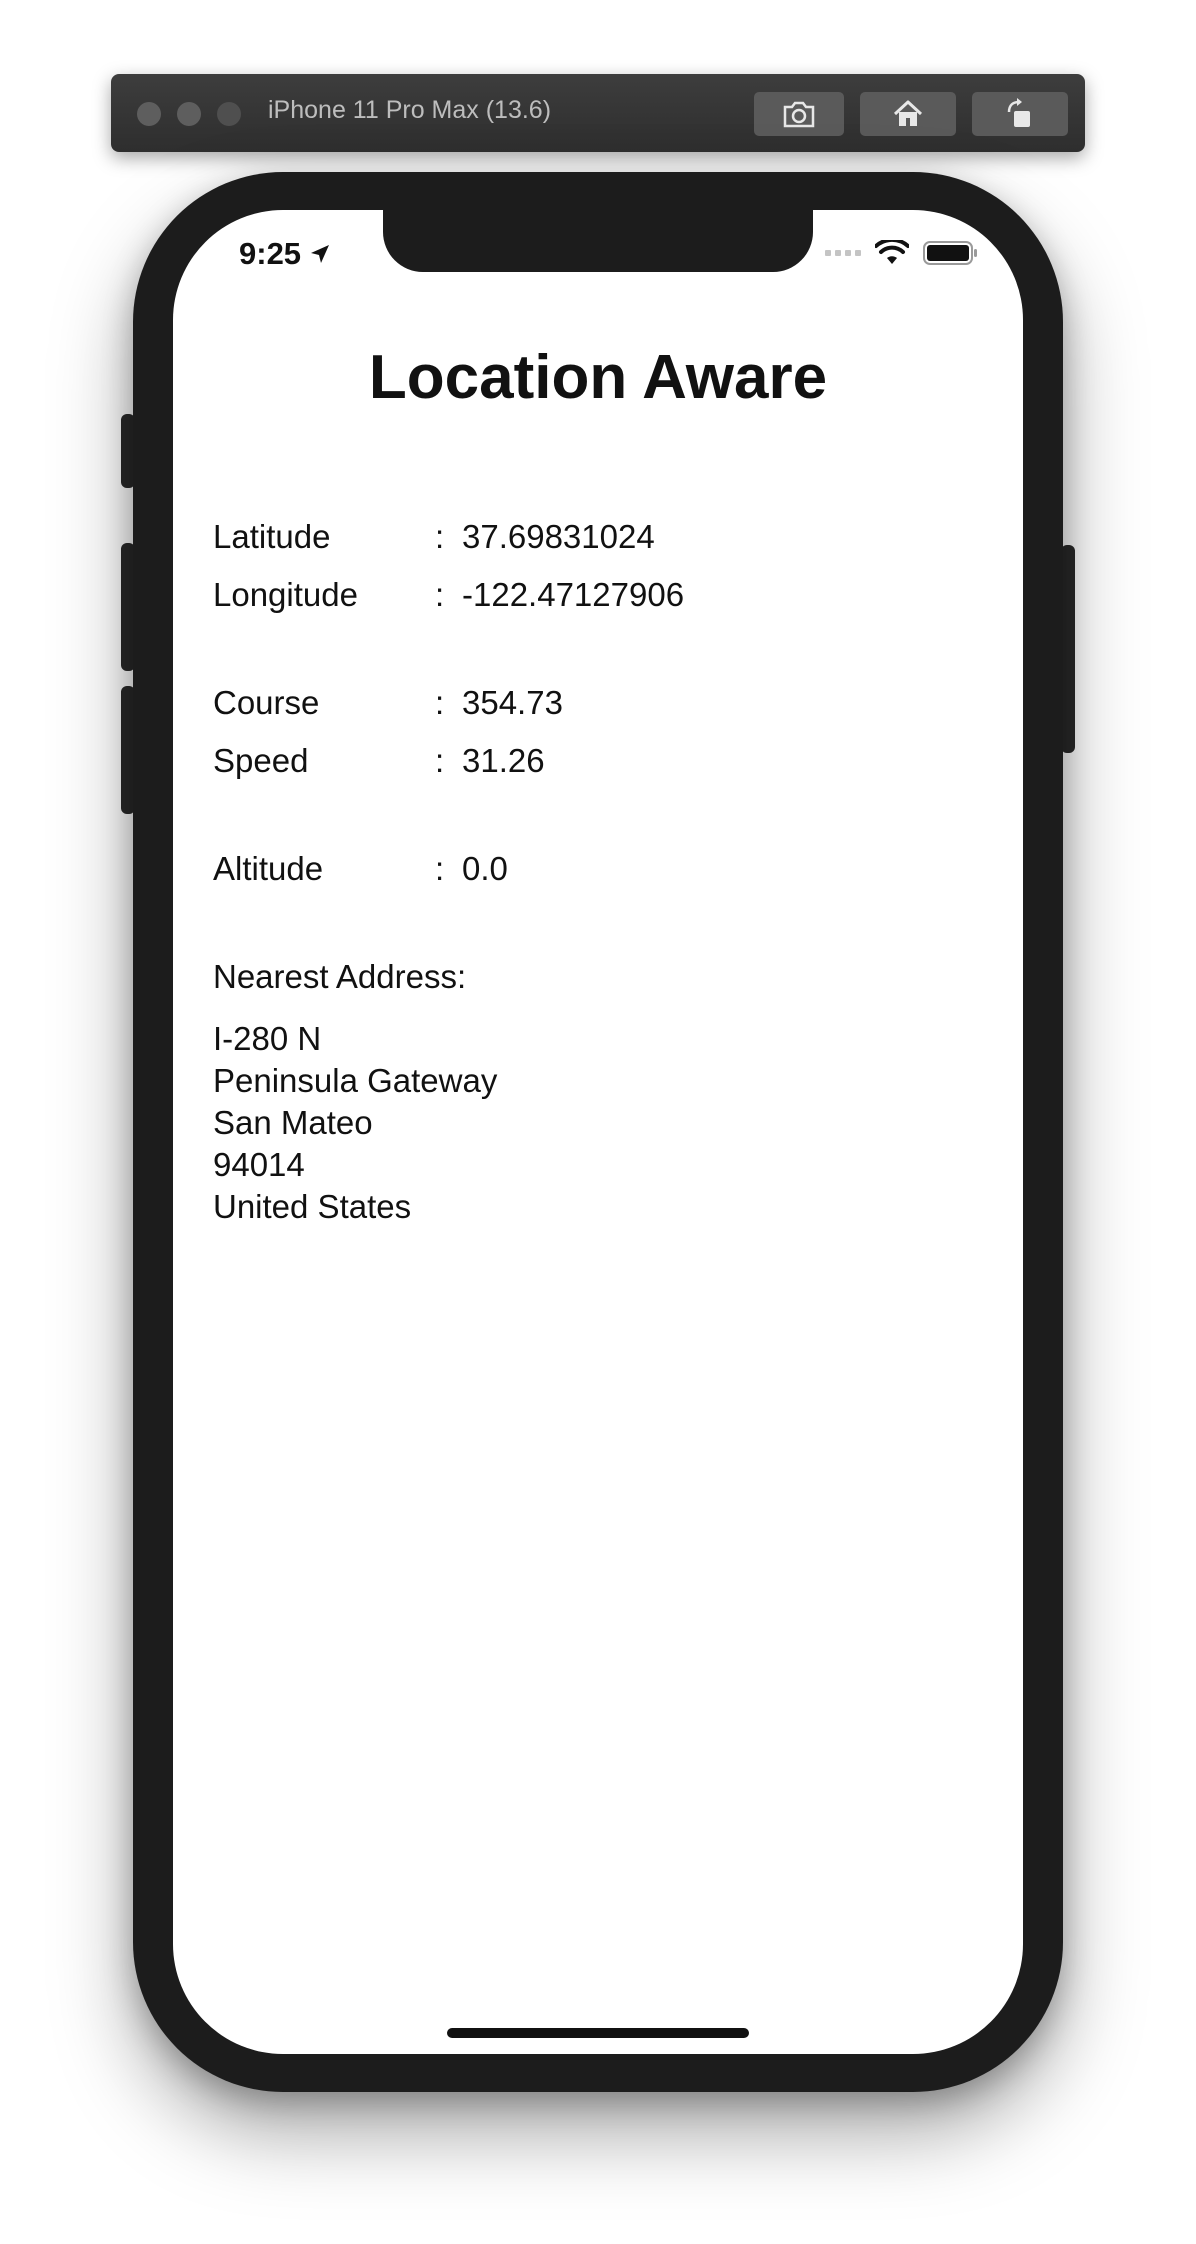 Image resolution: width=1196 pixels, height=2244 pixels. What do you see at coordinates (410, 110) in the screenshot?
I see `simulator-title: iPhone 11 Pro Max (13.6)` at bounding box center [410, 110].